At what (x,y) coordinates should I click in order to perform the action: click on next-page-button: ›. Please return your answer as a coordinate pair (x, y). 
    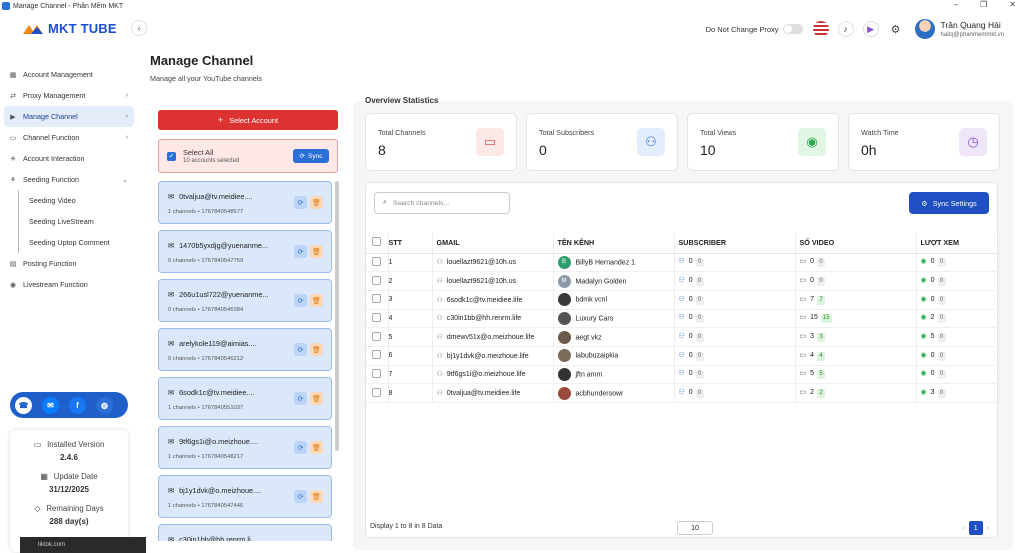
    Looking at the image, I should click on (988, 528).